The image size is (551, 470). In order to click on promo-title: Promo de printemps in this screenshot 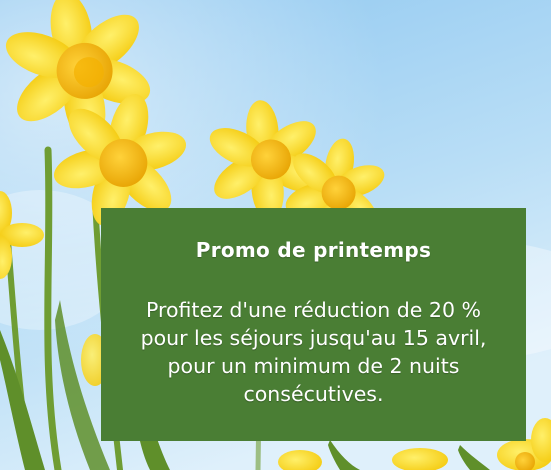, I will do `click(313, 250)`.